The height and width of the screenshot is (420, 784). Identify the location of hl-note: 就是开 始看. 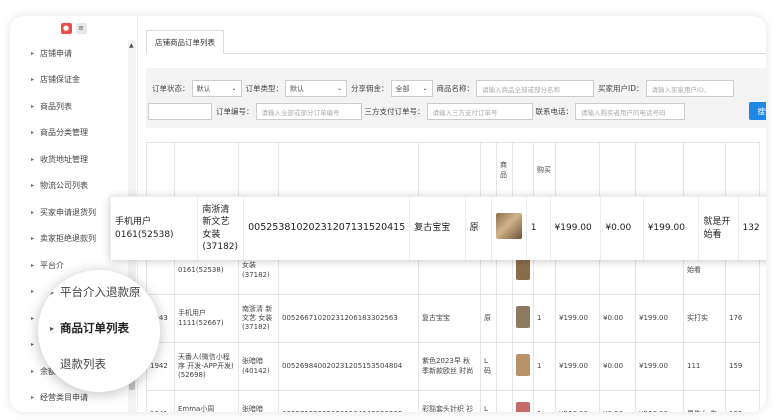
(718, 228).